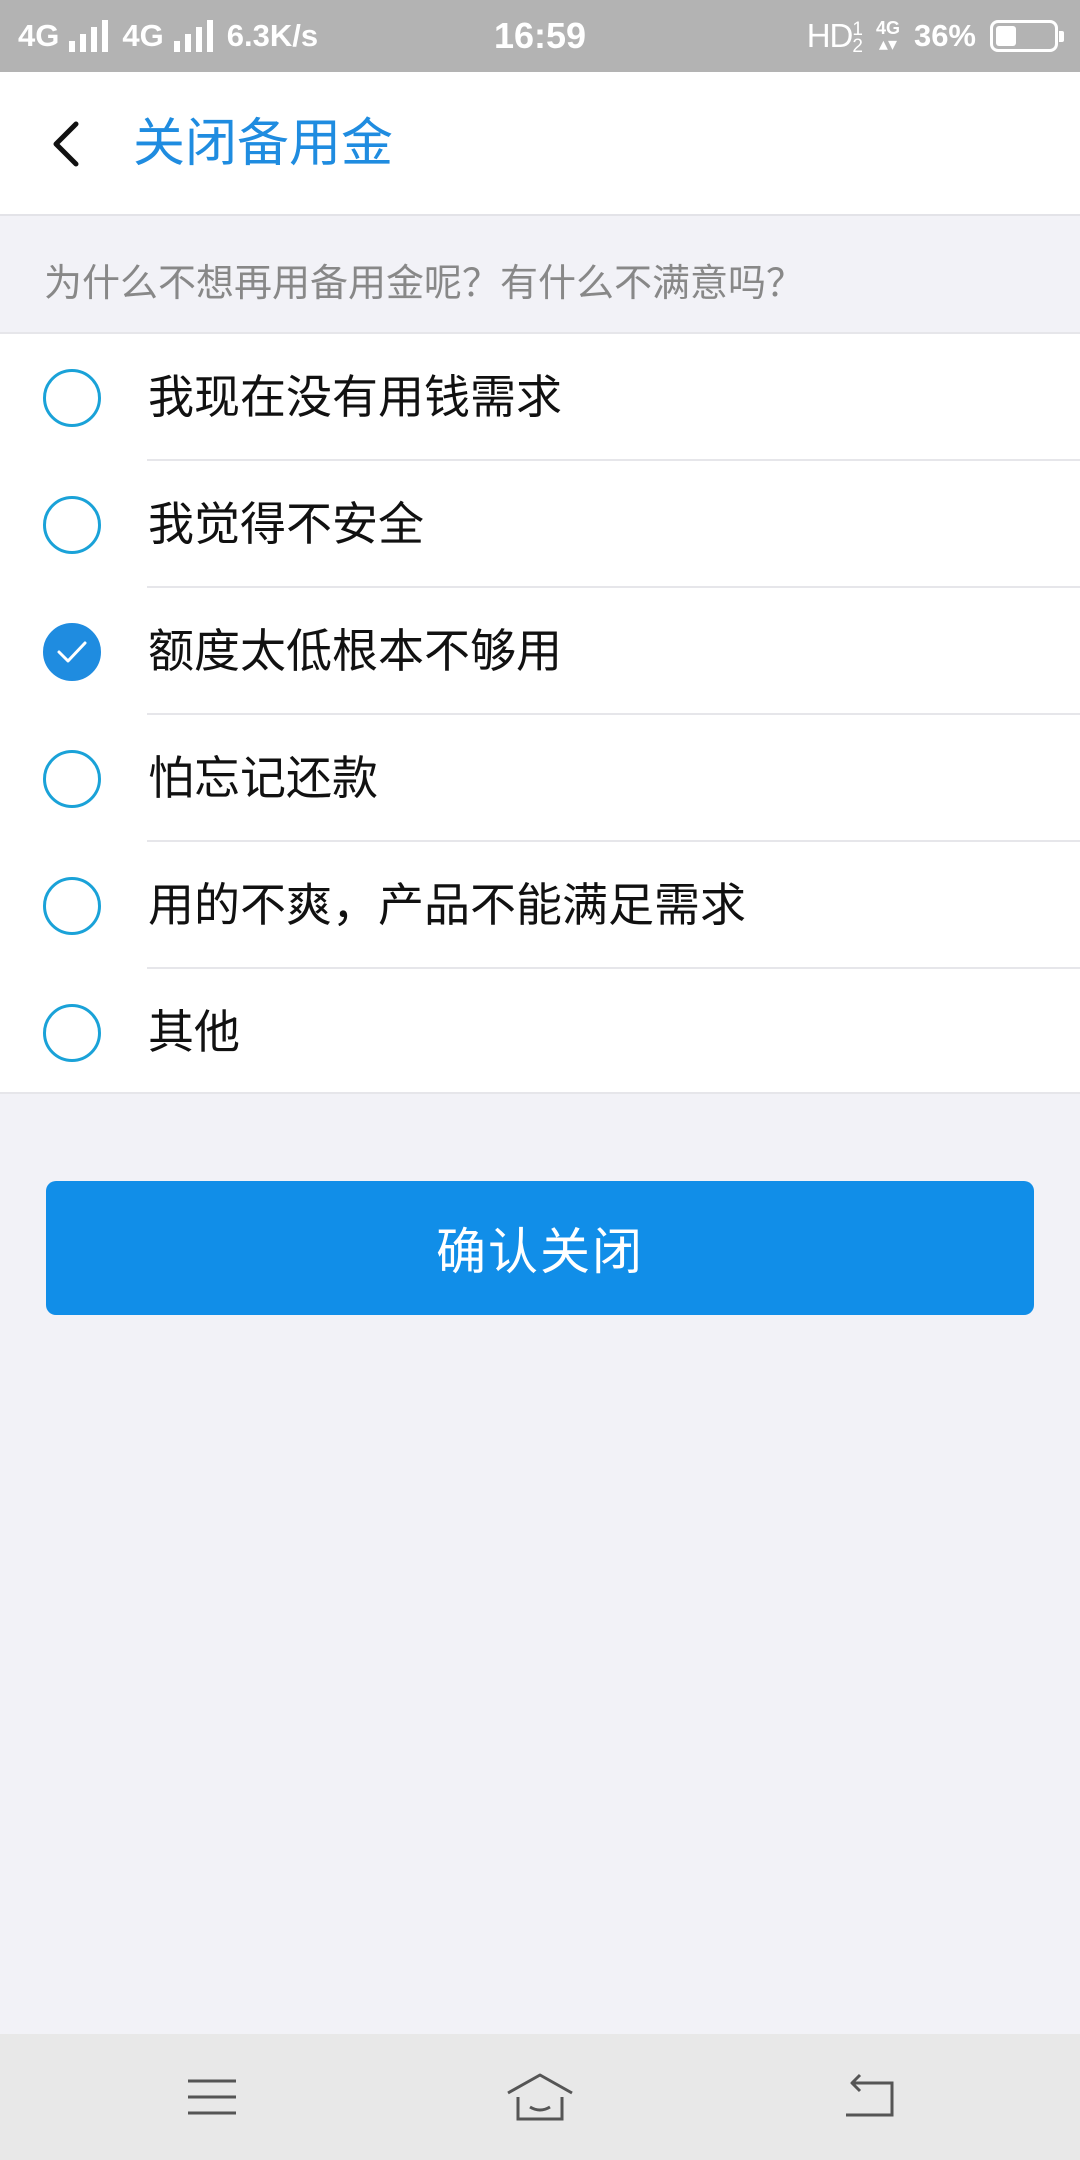 This screenshot has height=2160, width=1080. What do you see at coordinates (70, 144) in the screenshot?
I see `chevron-left-icon` at bounding box center [70, 144].